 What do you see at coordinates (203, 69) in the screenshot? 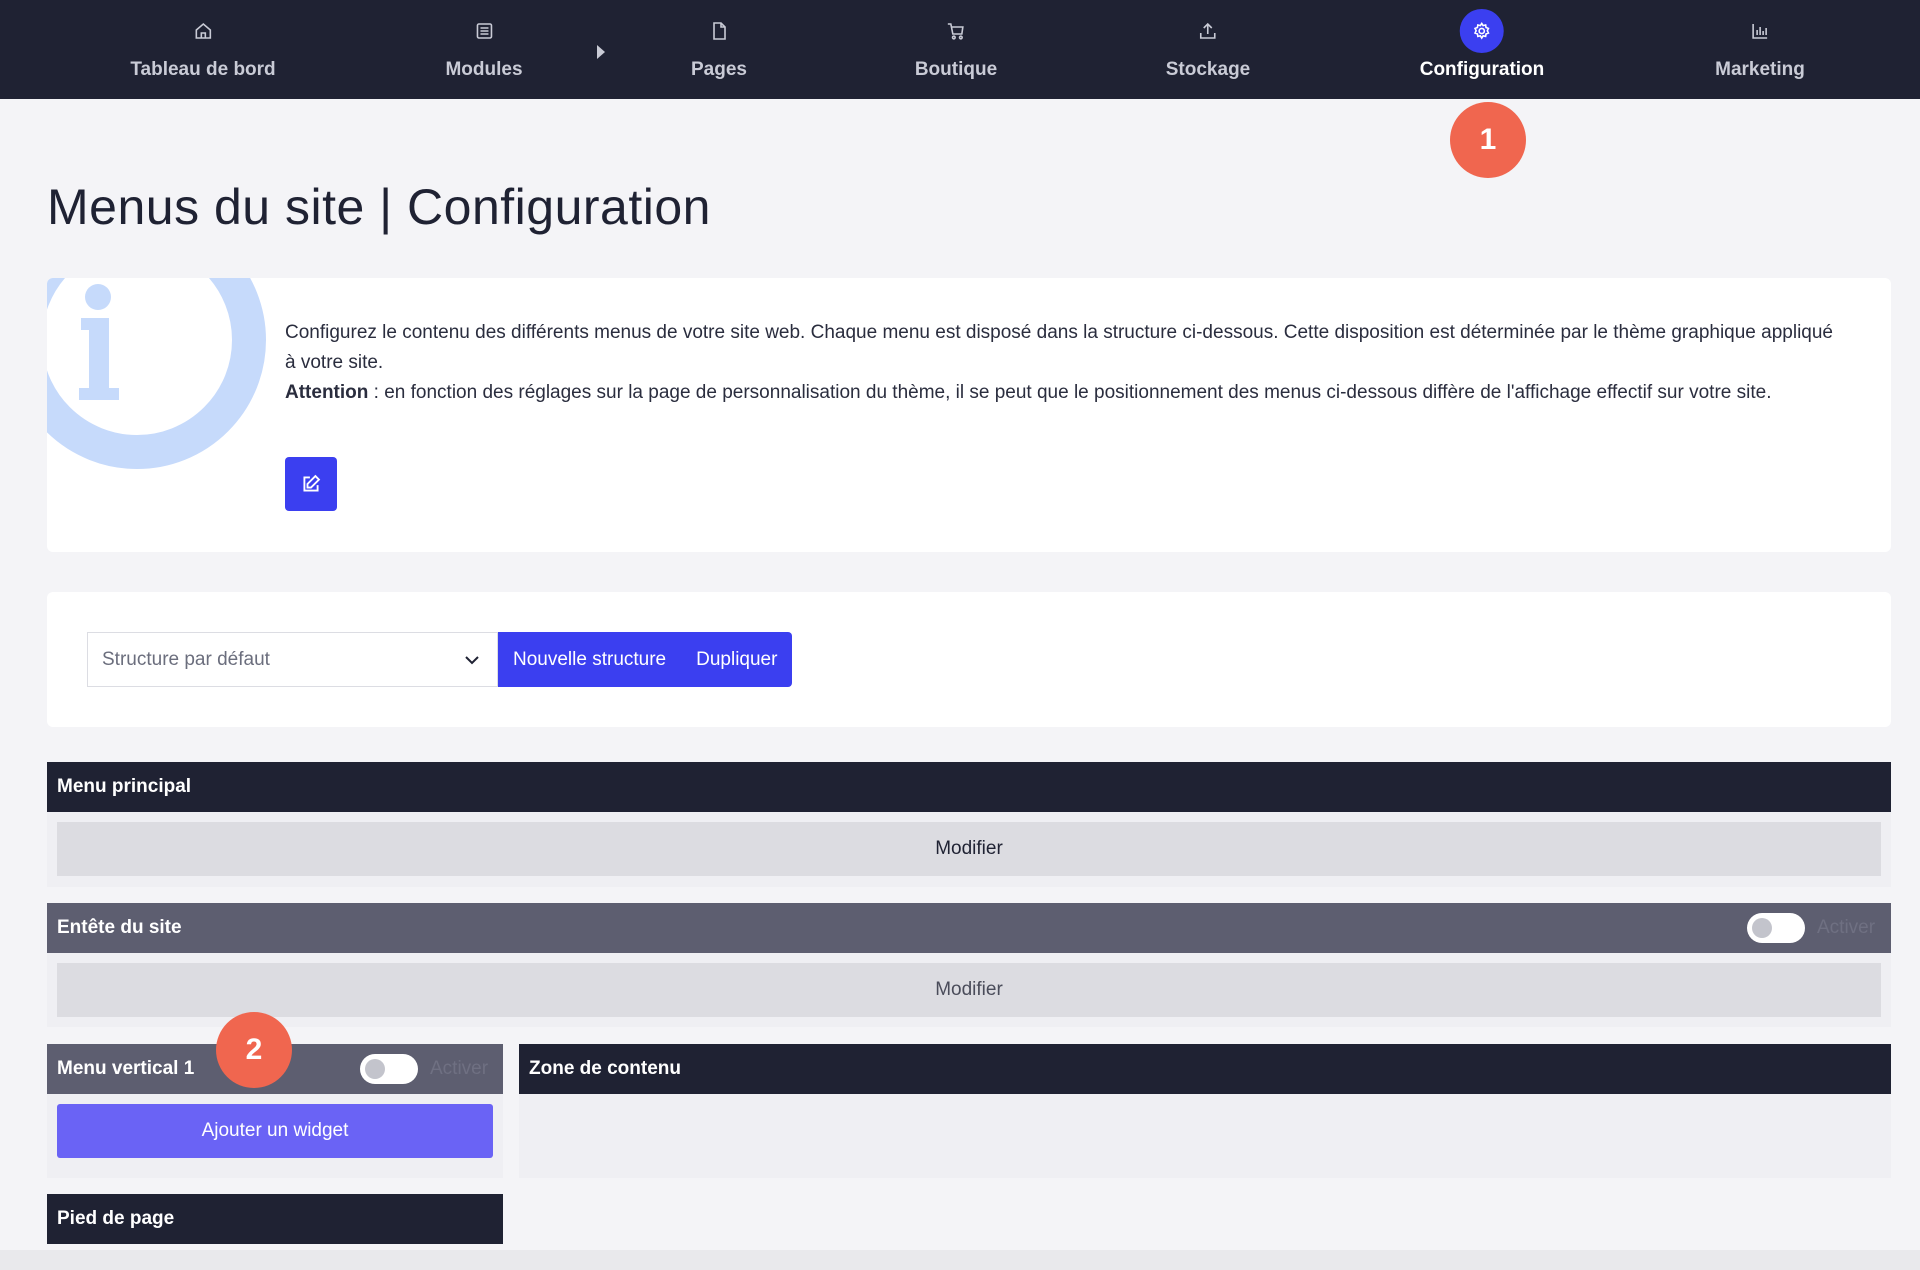
I see `nav-label: Tableau de bord` at bounding box center [203, 69].